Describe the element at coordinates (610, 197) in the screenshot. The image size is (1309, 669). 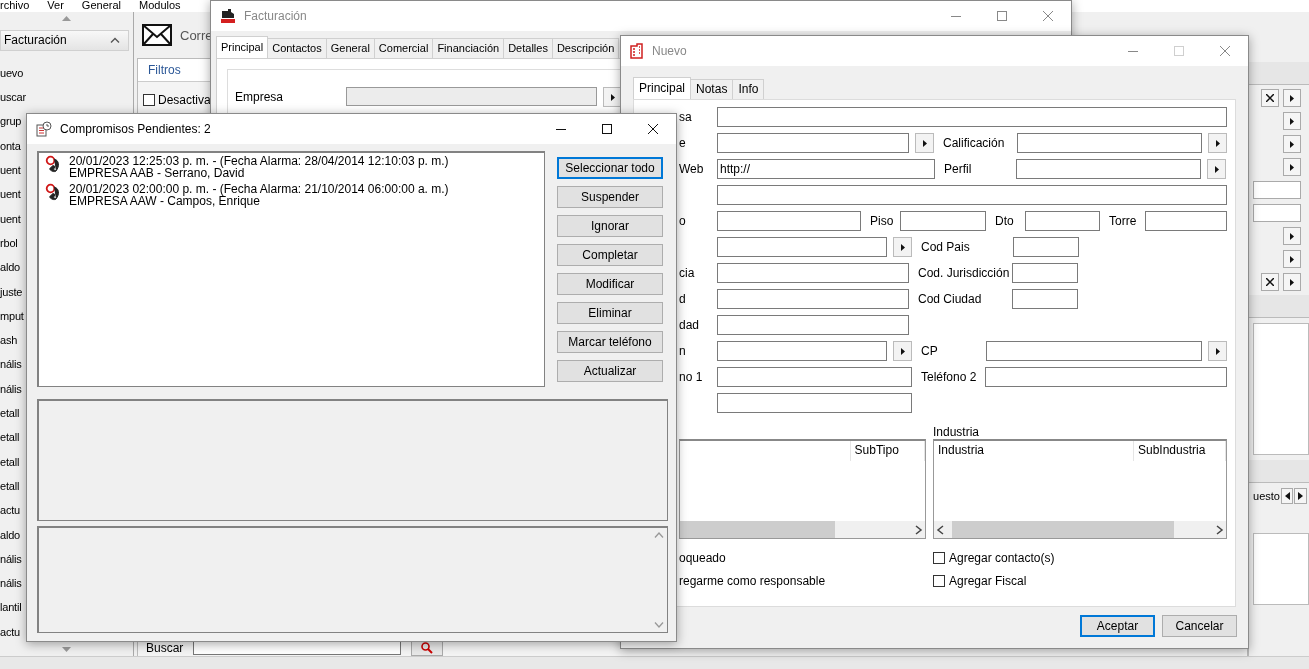
I see `action-button: Suspender` at that location.